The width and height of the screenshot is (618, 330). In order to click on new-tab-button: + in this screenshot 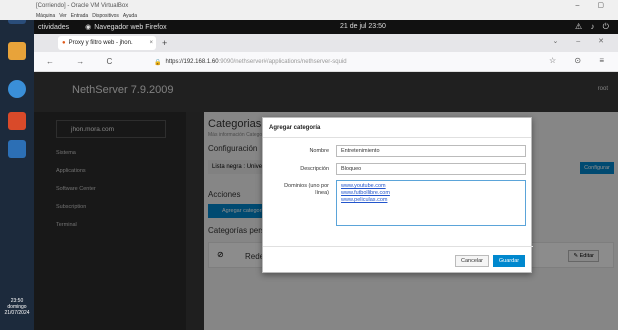, I will do `click(164, 43)`.